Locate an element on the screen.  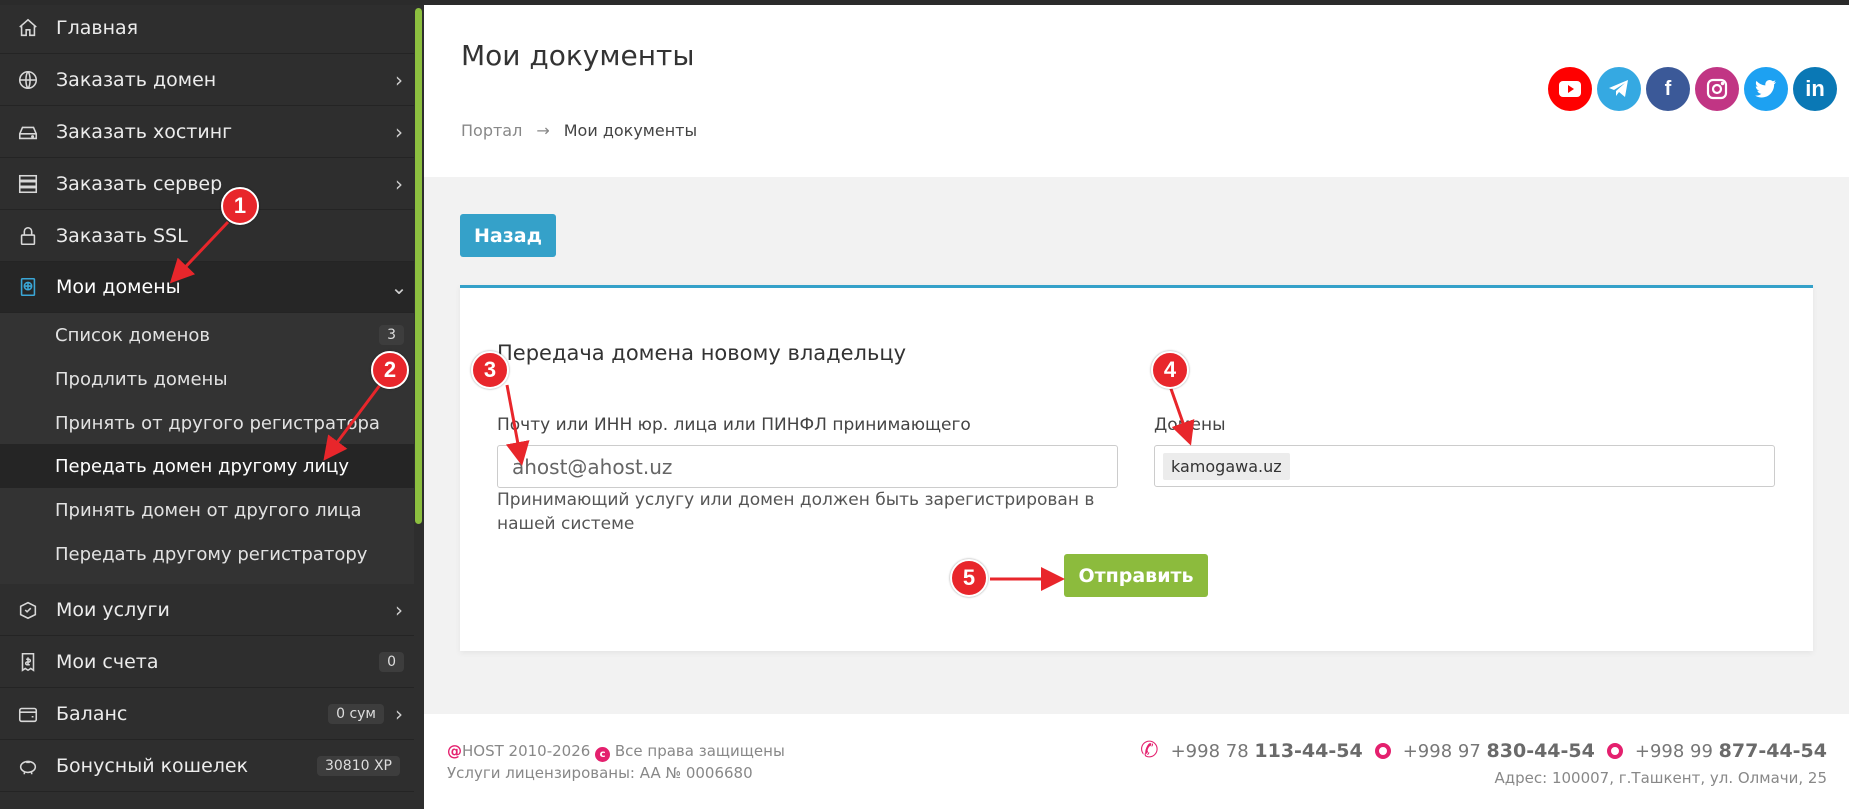
sidebar-item-my-invoices: Мои счета 0 is located at coordinates (207, 662).